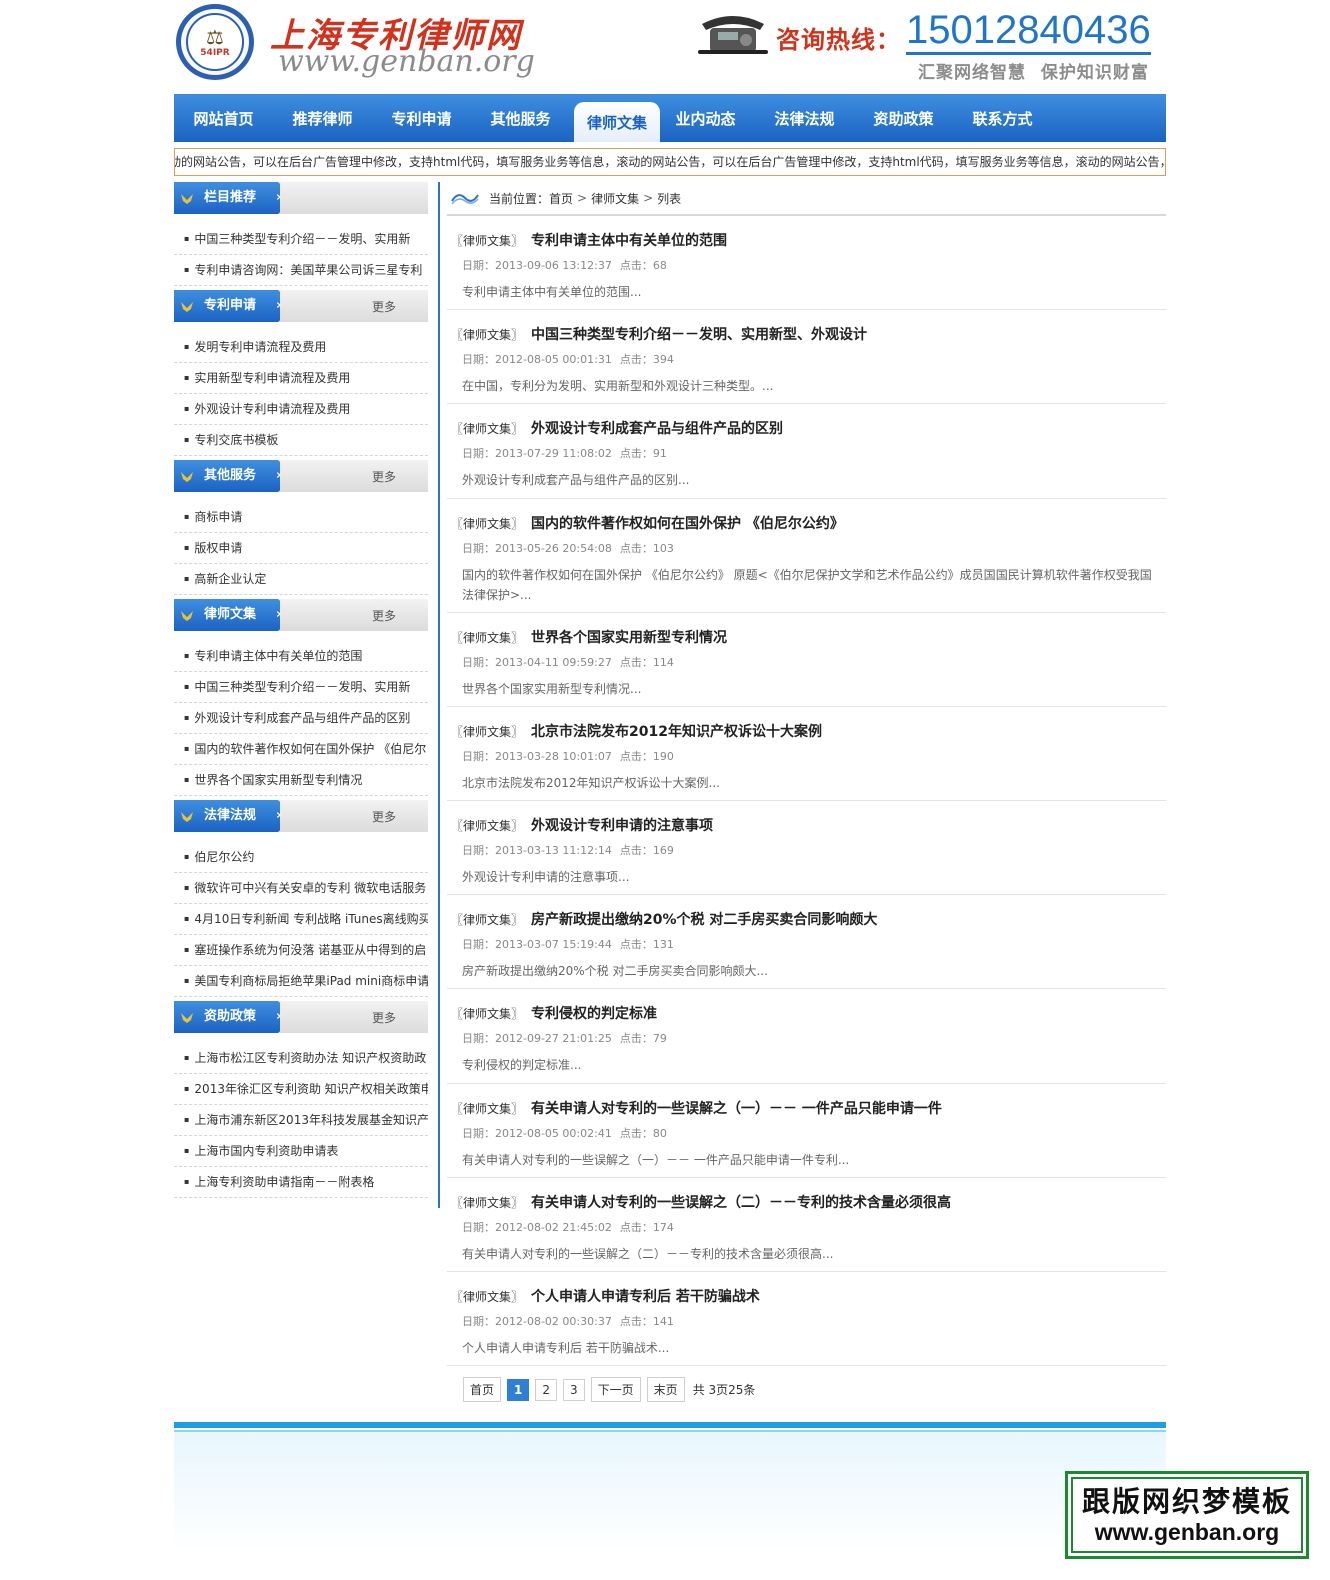 This screenshot has height=1580, width=1330. What do you see at coordinates (615, 1389) in the screenshot?
I see `pager-next-button: 下一页` at bounding box center [615, 1389].